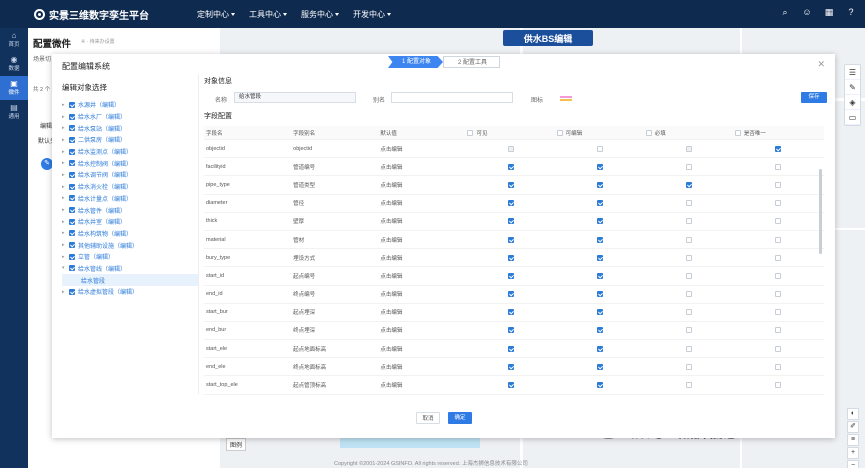  What do you see at coordinates (829, 12) in the screenshot?
I see `grid-icon: ▦` at bounding box center [829, 12].